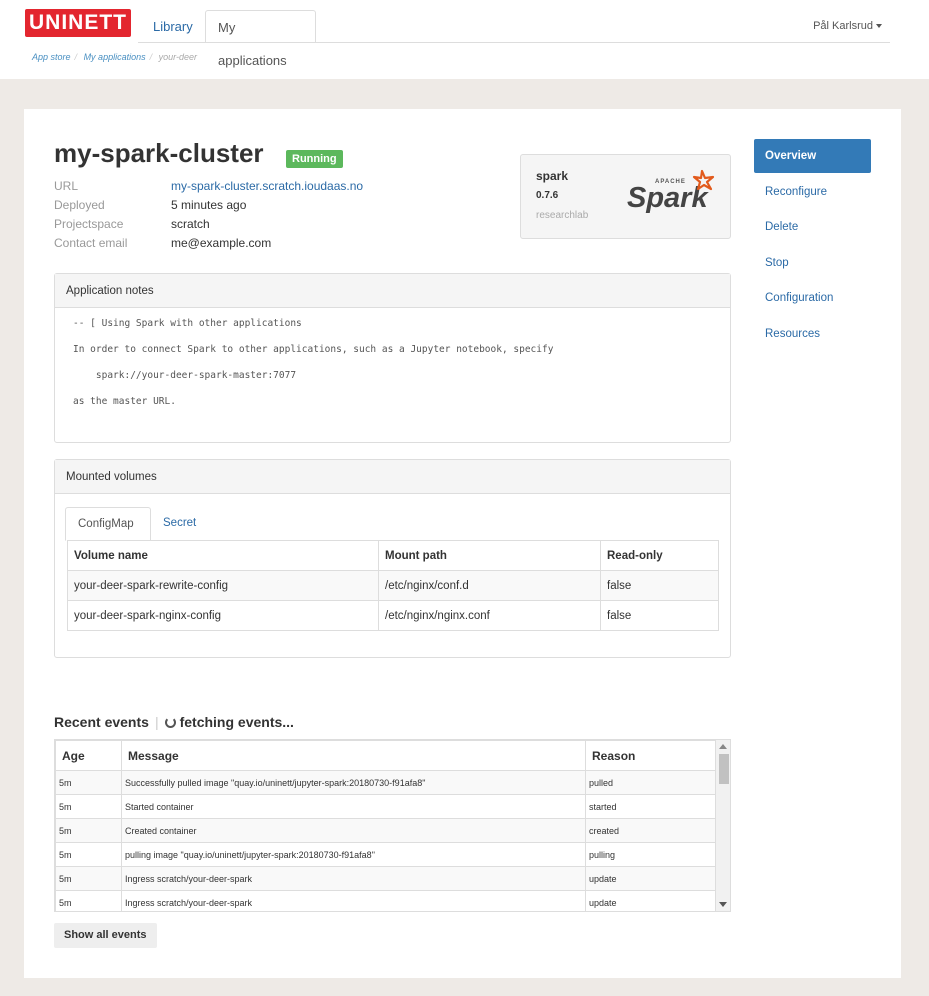 The width and height of the screenshot is (929, 996). Describe the element at coordinates (625, 196) in the screenshot. I see `package-card: spark 0.7.6 researchlab APACHE Spark` at that location.